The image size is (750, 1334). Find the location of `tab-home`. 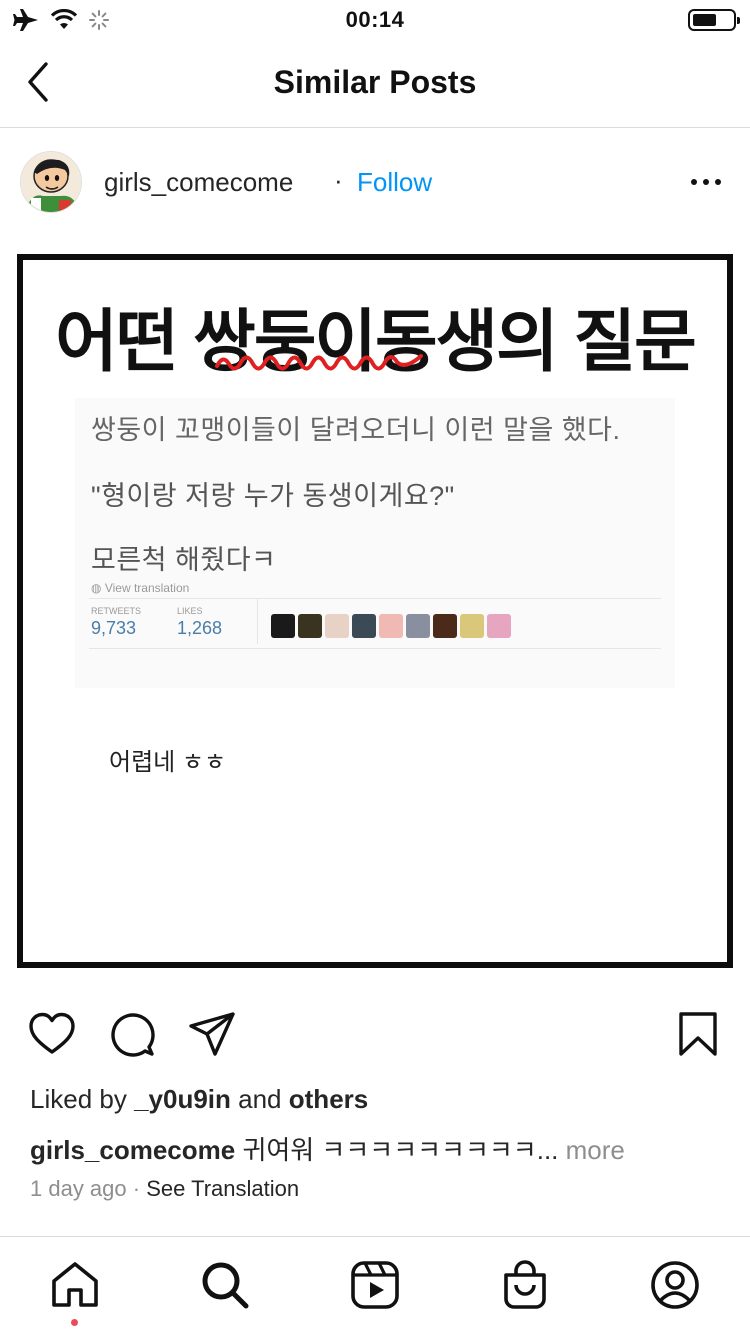

tab-home is located at coordinates (75, 1285).